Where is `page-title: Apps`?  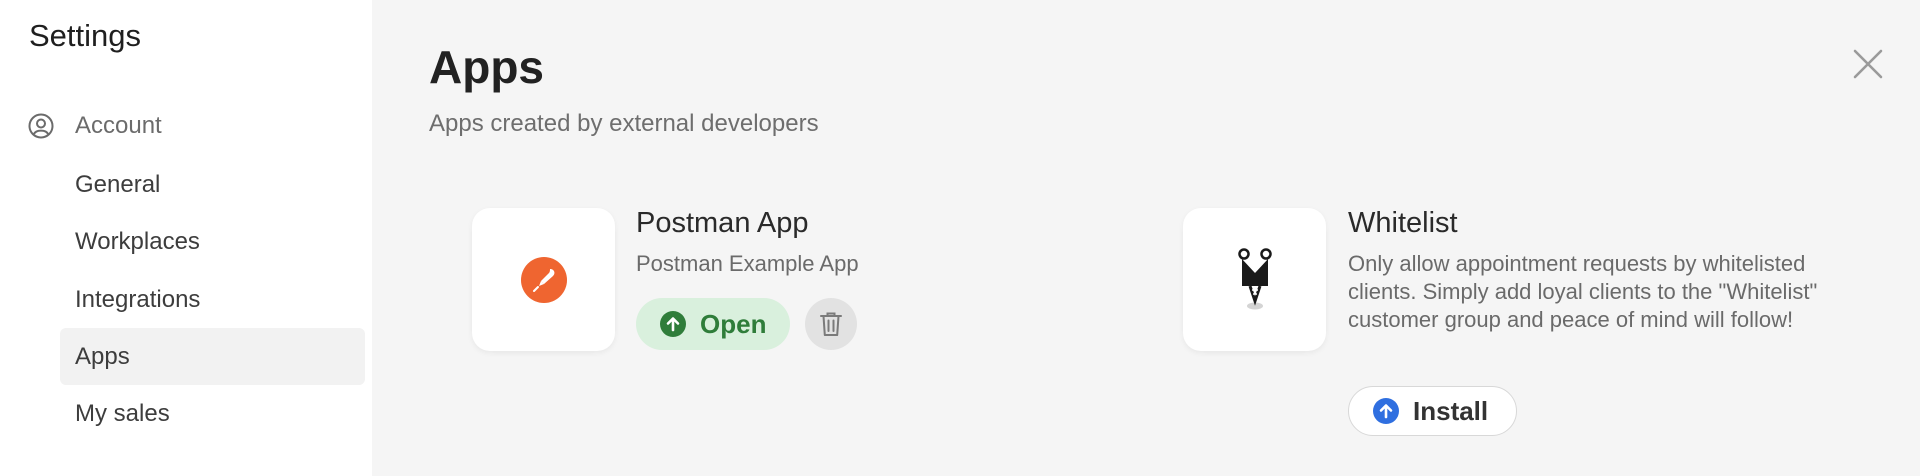
page-title: Apps is located at coordinates (486, 67).